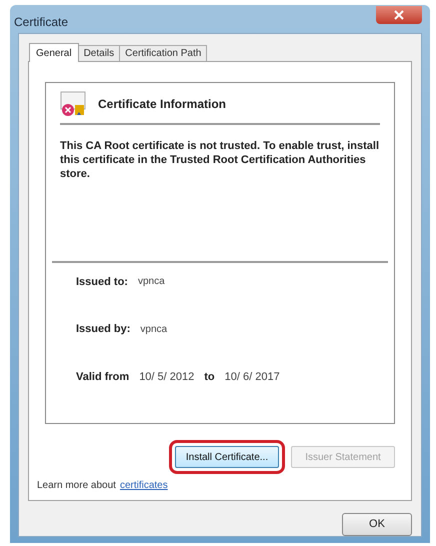 This screenshot has height=546, width=436. I want to click on valid-from-label: Valid from, so click(103, 377).